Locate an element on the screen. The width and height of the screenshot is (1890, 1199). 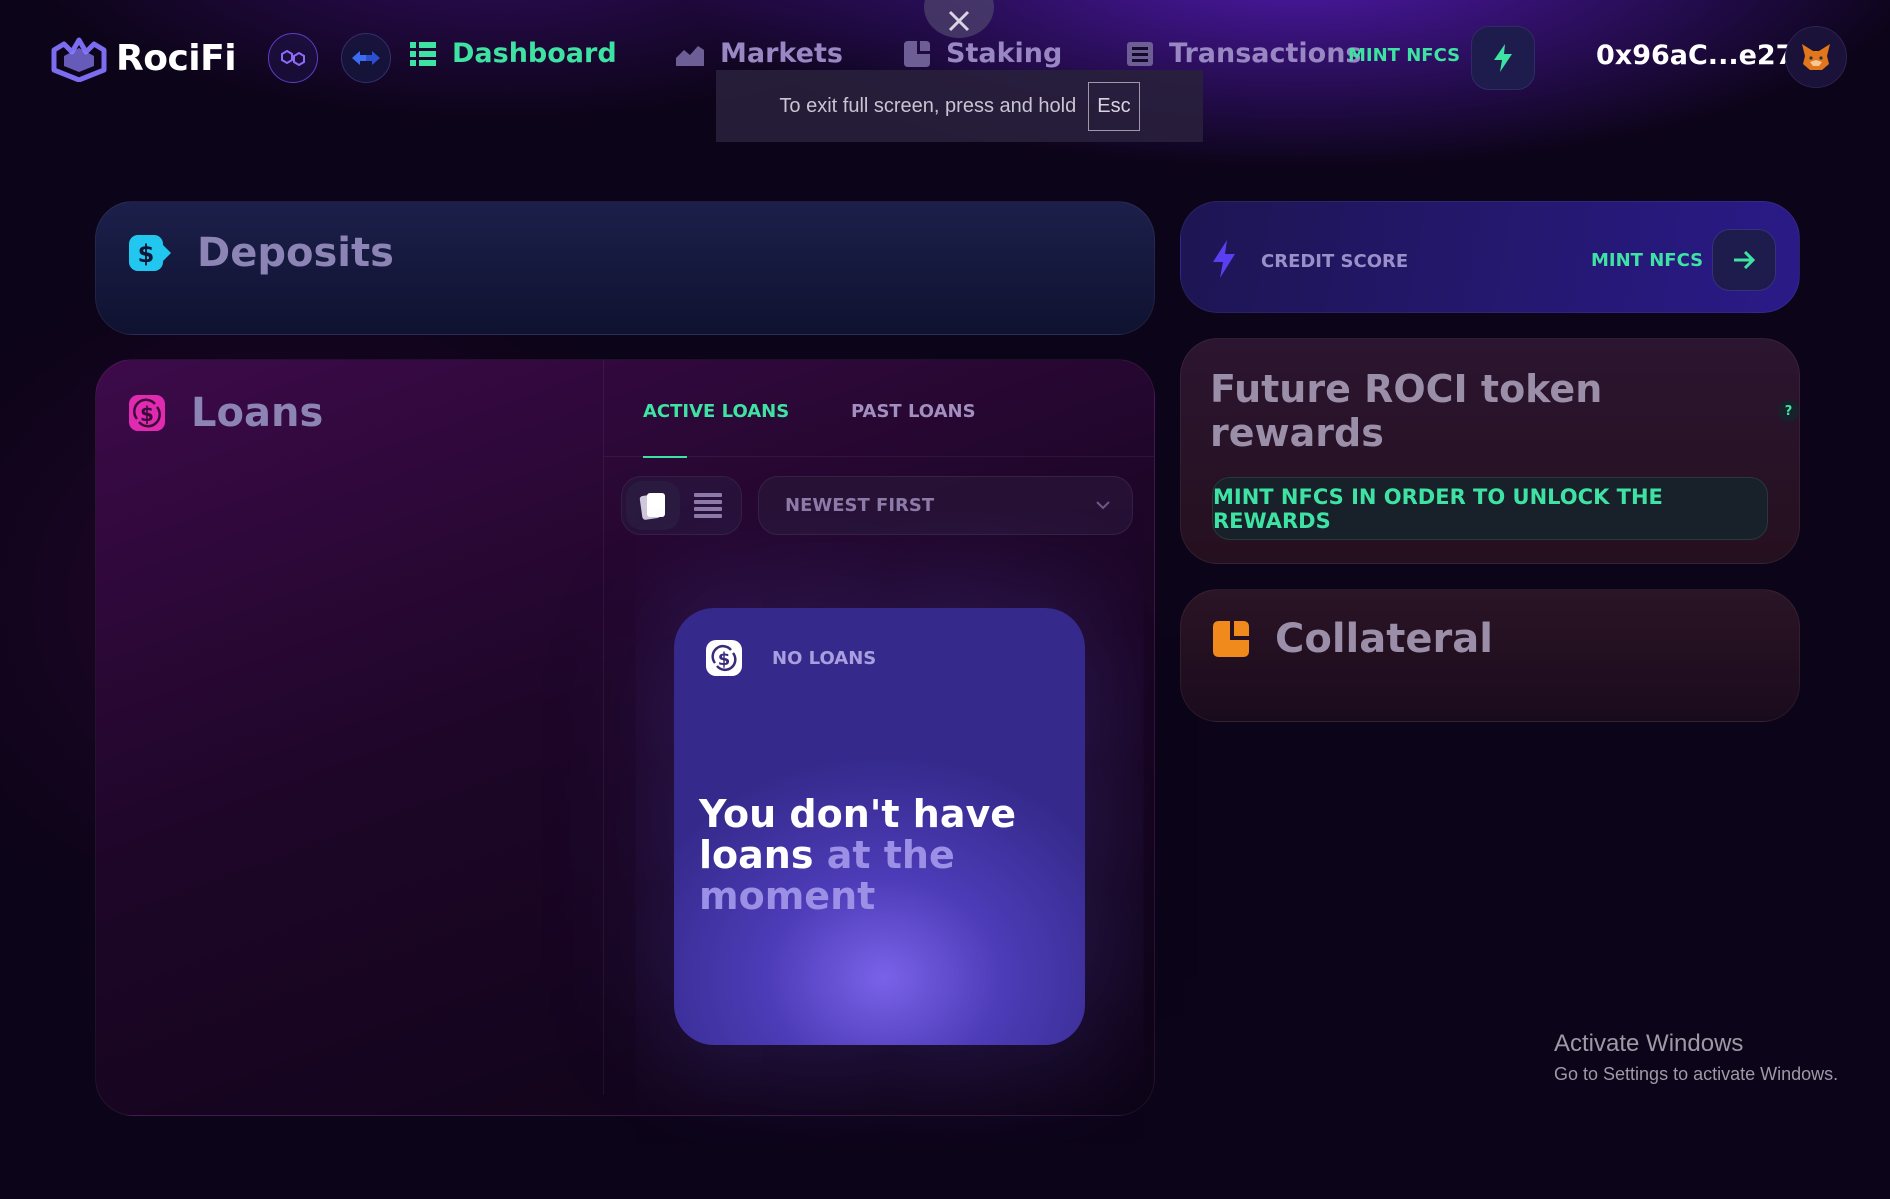
polygon-icon is located at coordinates (293, 58).